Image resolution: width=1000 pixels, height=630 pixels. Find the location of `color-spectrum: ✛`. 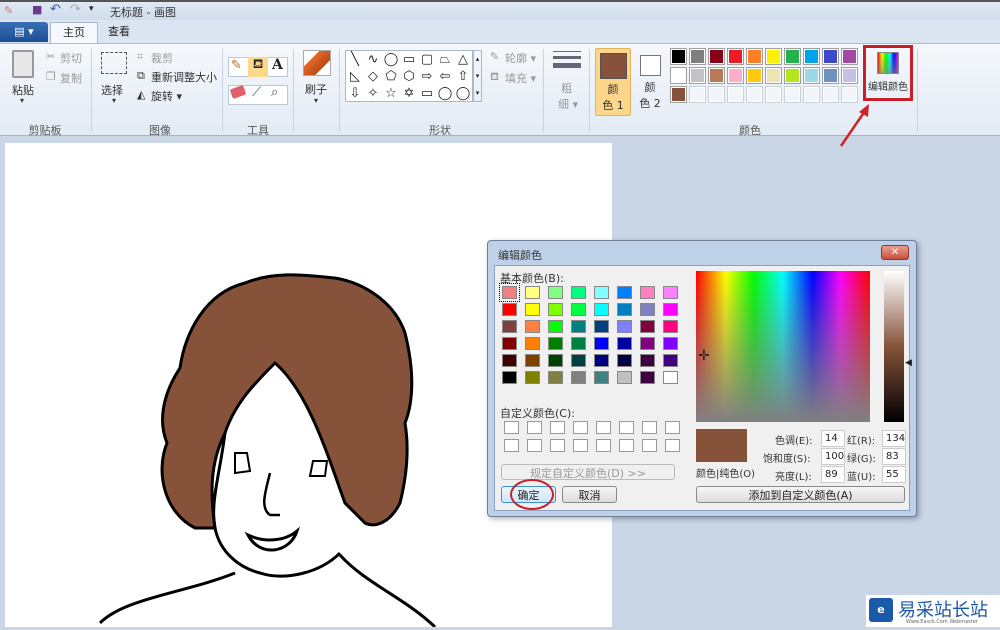

color-spectrum: ✛ is located at coordinates (783, 346).